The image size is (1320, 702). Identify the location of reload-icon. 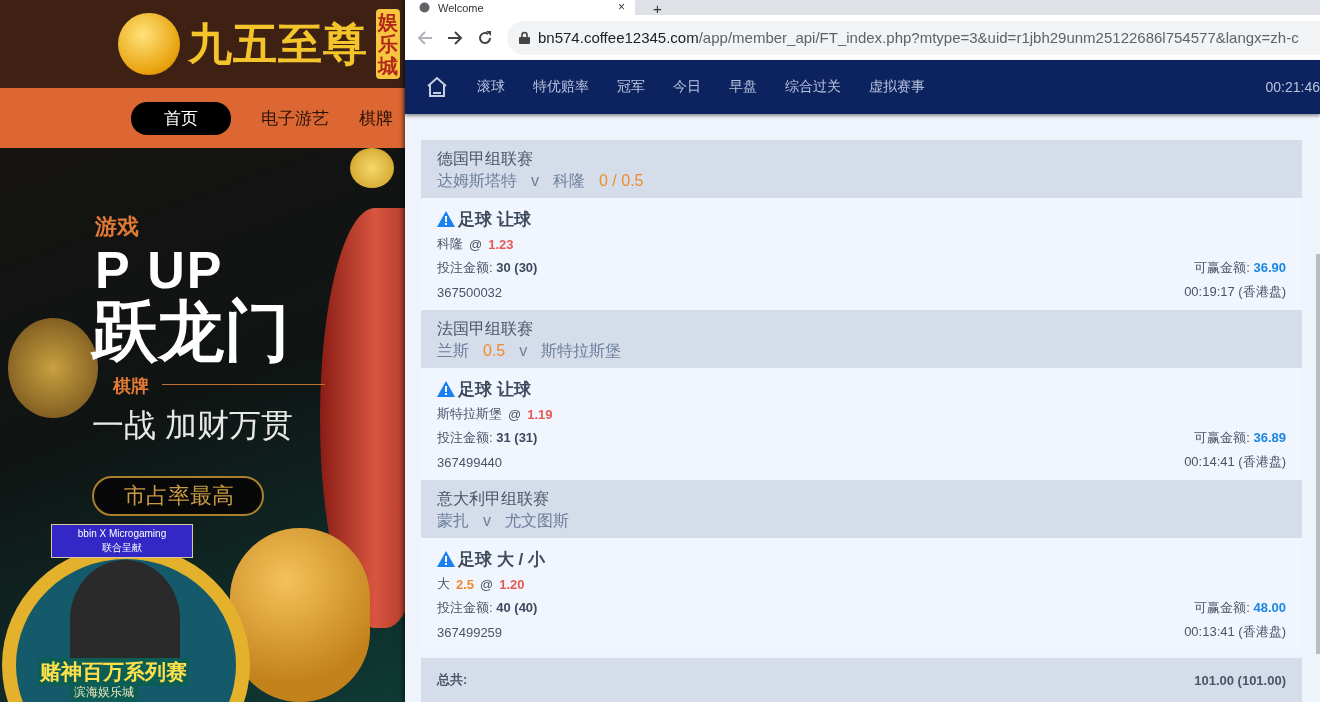
(485, 37).